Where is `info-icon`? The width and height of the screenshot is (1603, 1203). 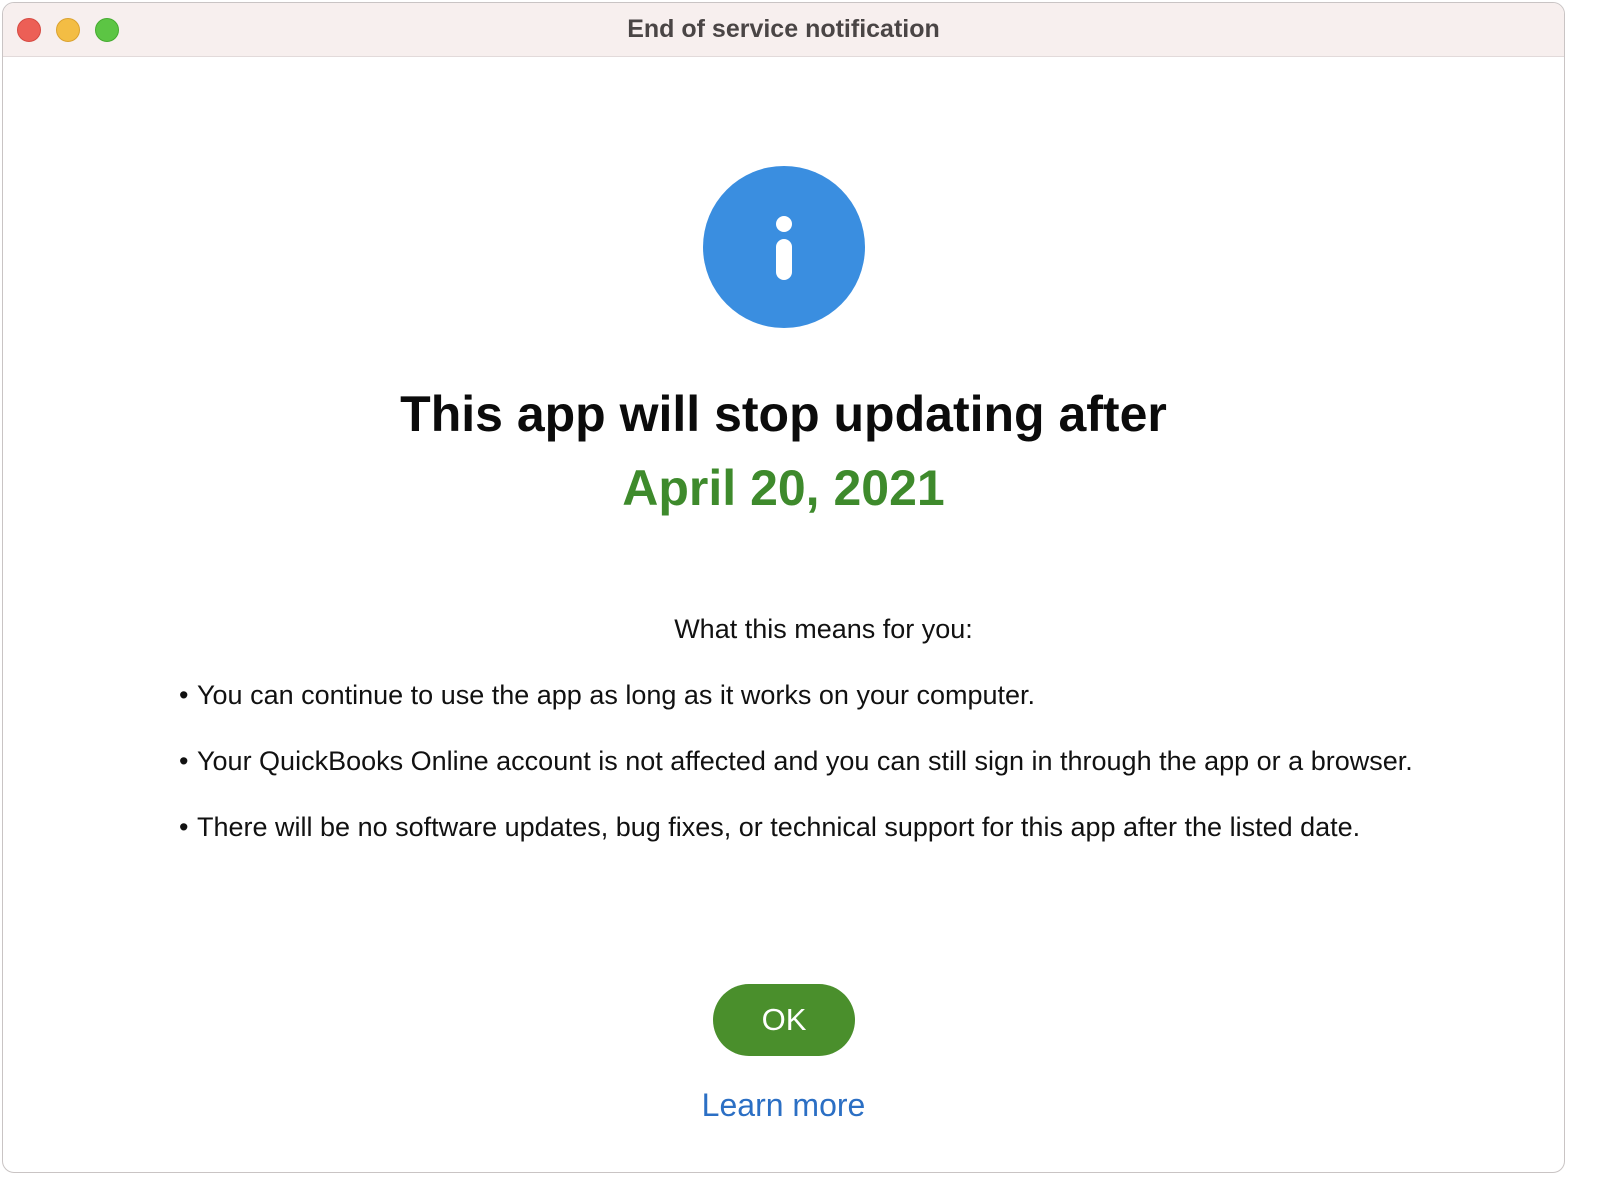 info-icon is located at coordinates (784, 247).